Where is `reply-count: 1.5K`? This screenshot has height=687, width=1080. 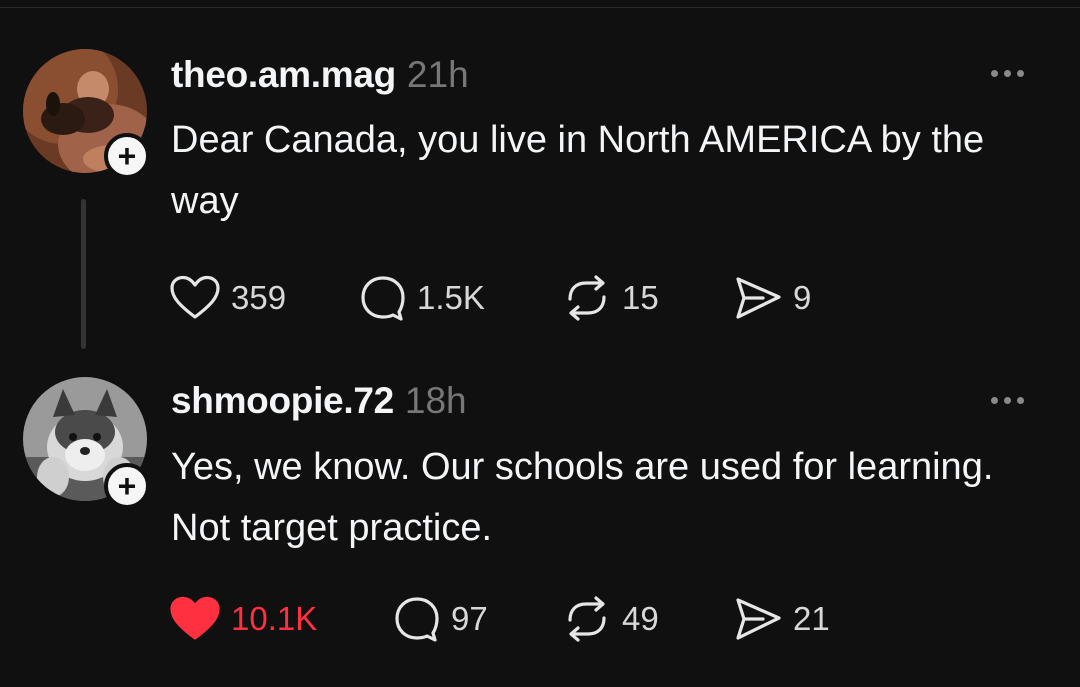
reply-count: 1.5K is located at coordinates (451, 297).